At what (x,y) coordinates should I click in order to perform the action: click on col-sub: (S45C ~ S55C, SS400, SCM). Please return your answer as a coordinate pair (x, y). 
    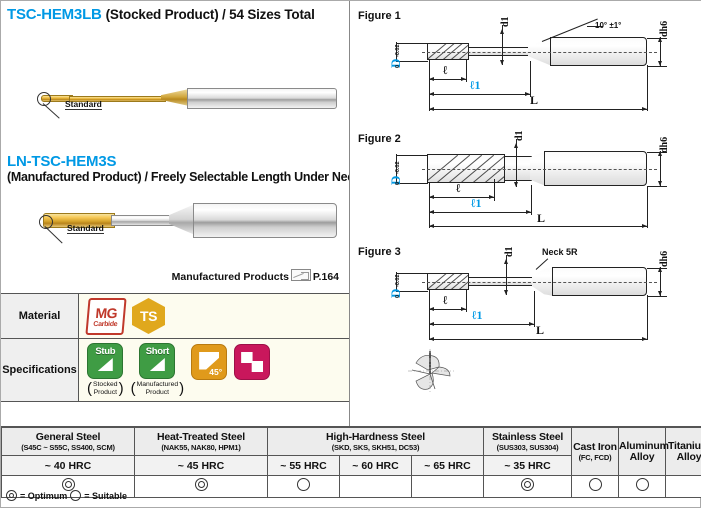
    Looking at the image, I should click on (68, 447).